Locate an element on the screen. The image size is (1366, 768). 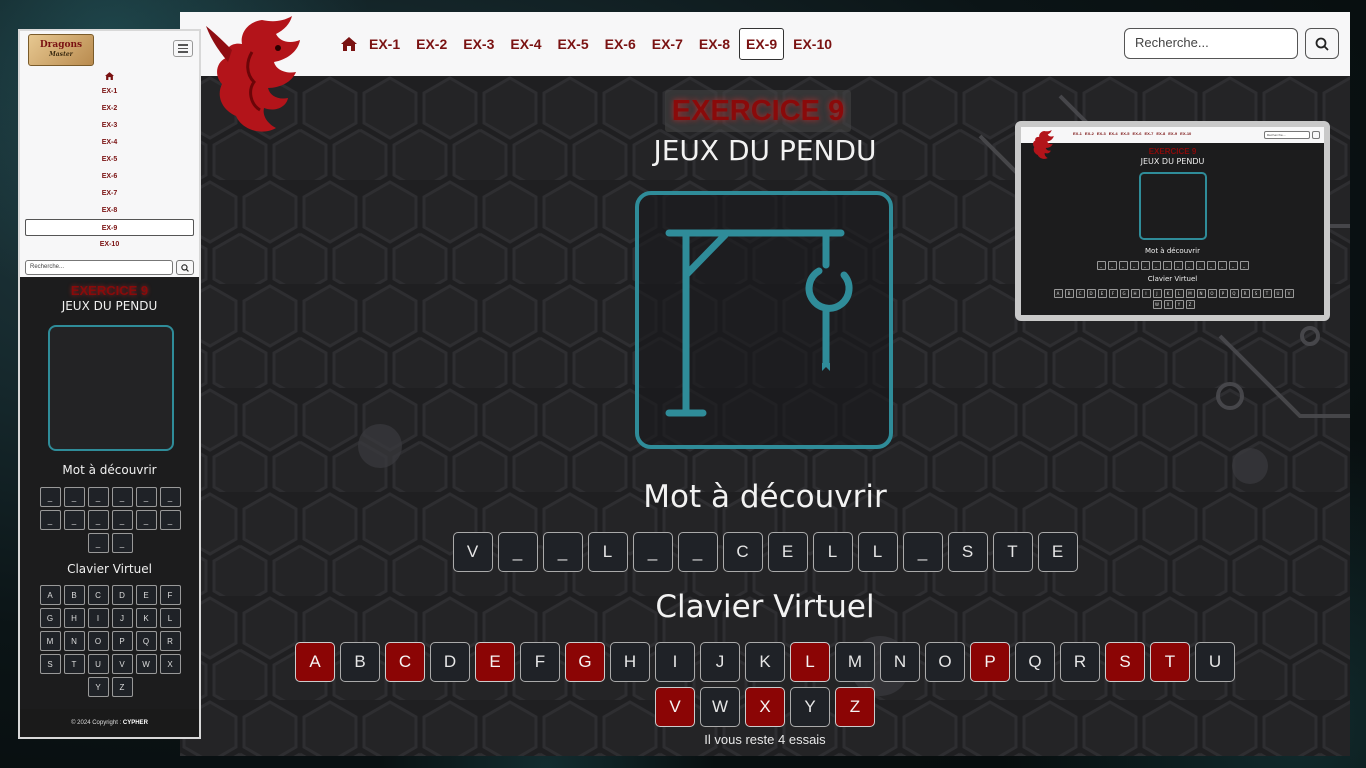
mobile-nav-link-ex-9: EX-9 is located at coordinates (109, 227).